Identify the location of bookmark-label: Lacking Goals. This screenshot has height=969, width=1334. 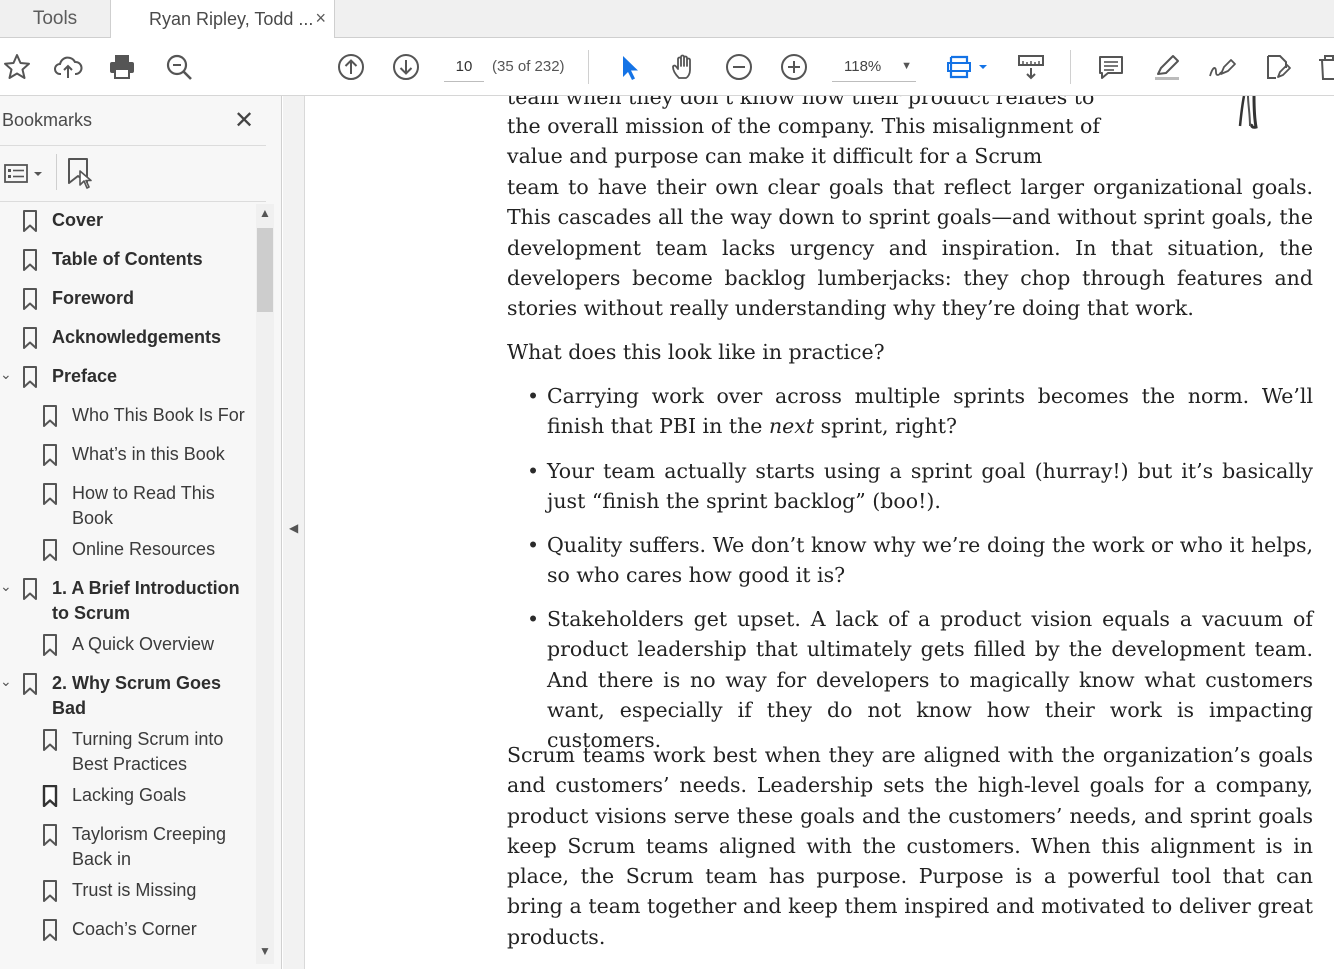
(129, 795).